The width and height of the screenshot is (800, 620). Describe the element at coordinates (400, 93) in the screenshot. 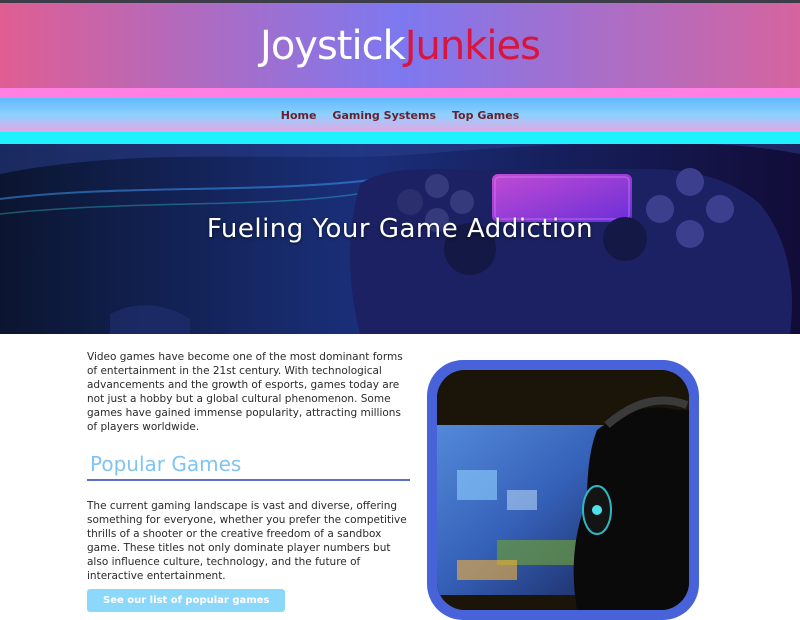

I see `pink-stripe` at that location.